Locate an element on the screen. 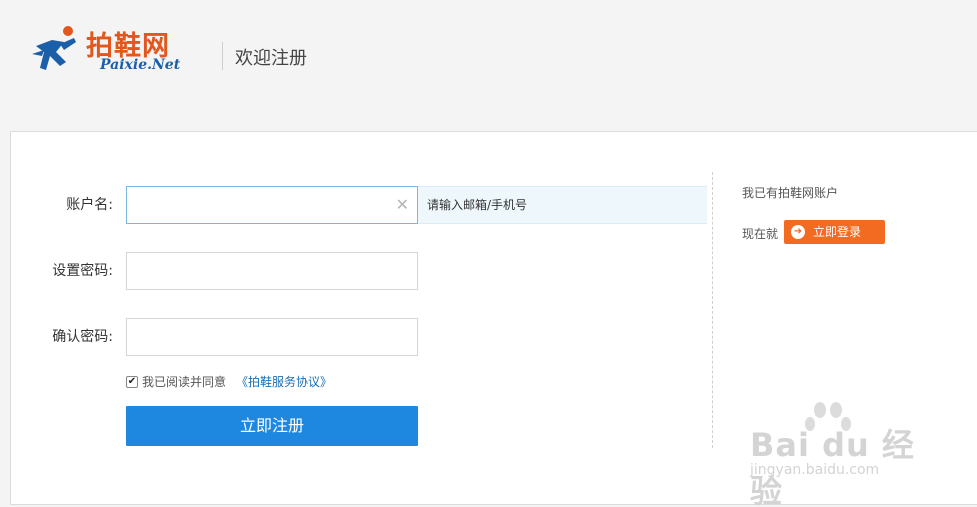 Image resolution: width=977 pixels, height=507 pixels. clear-icon: ✕ is located at coordinates (402, 205).